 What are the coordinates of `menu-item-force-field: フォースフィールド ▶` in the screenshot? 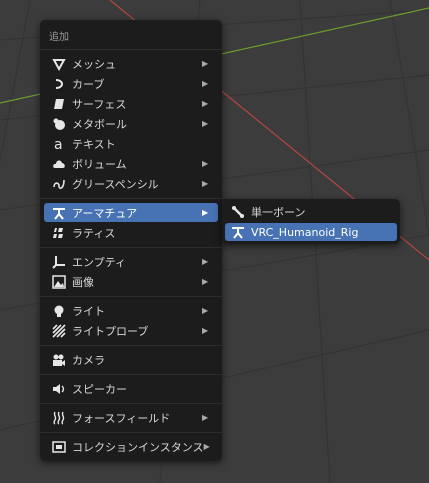 It's located at (131, 417).